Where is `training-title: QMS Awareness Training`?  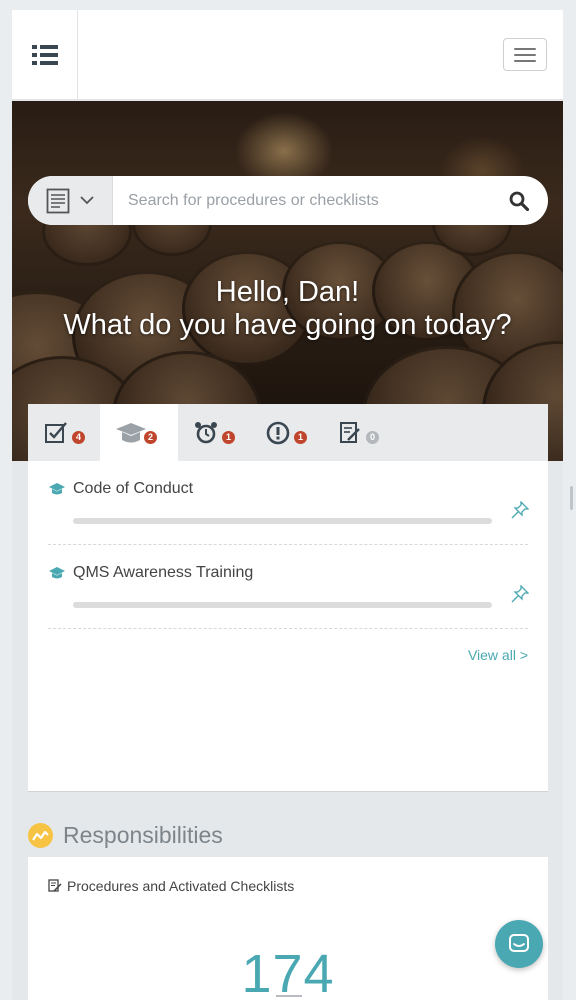
training-title: QMS Awareness Training is located at coordinates (163, 572).